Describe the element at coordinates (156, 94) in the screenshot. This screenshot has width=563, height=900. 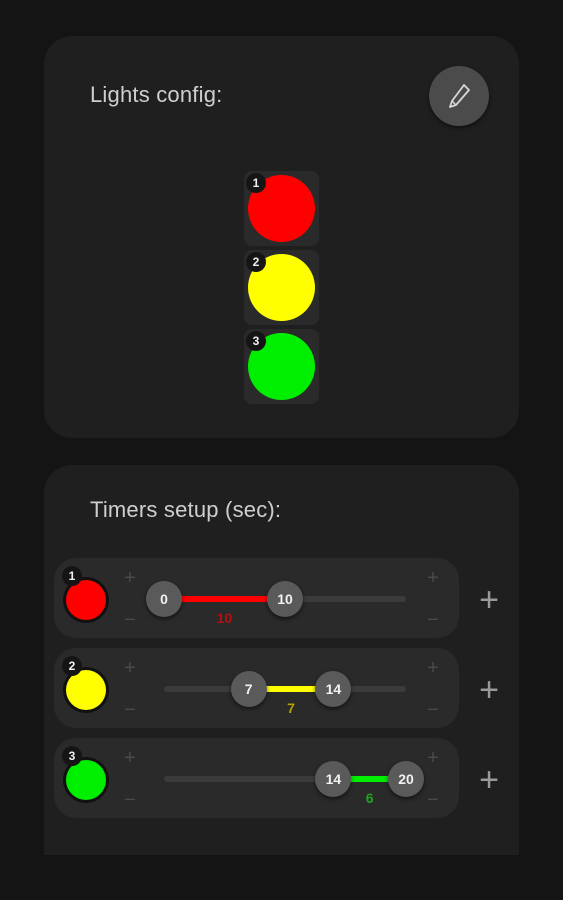
I see `lights-config-title: Lights config:` at that location.